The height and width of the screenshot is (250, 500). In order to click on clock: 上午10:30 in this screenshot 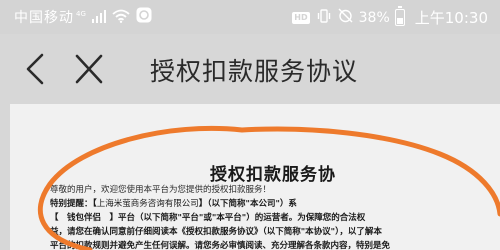, I will do `click(451, 18)`.